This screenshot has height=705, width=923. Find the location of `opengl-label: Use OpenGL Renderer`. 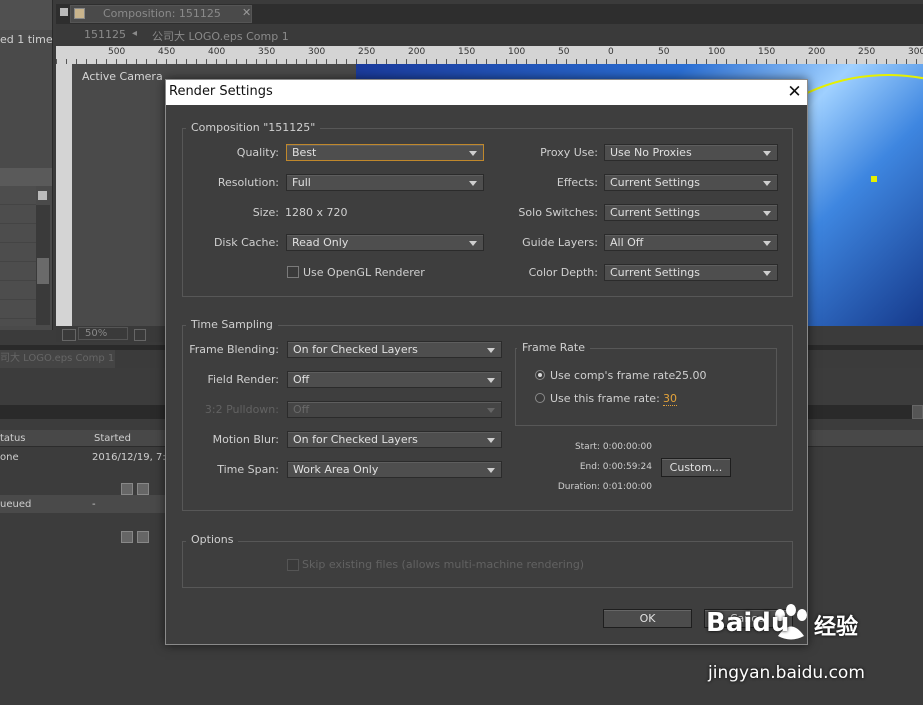

opengl-label: Use OpenGL Renderer is located at coordinates (364, 272).